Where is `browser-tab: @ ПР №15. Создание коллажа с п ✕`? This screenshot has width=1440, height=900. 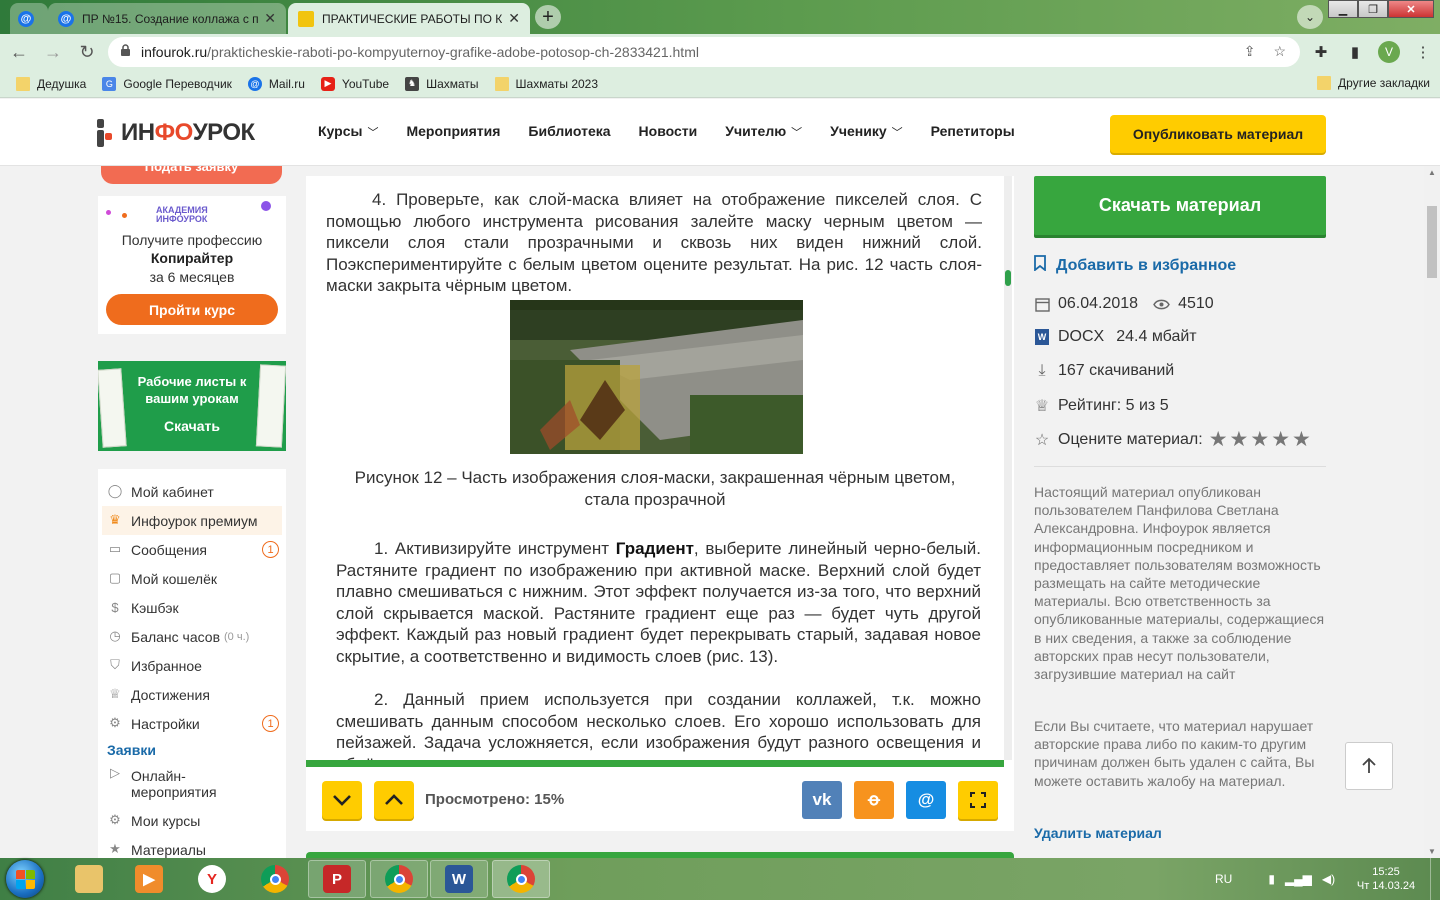
browser-tab: @ ПР №15. Создание коллажа с п ✕ is located at coordinates (167, 18).